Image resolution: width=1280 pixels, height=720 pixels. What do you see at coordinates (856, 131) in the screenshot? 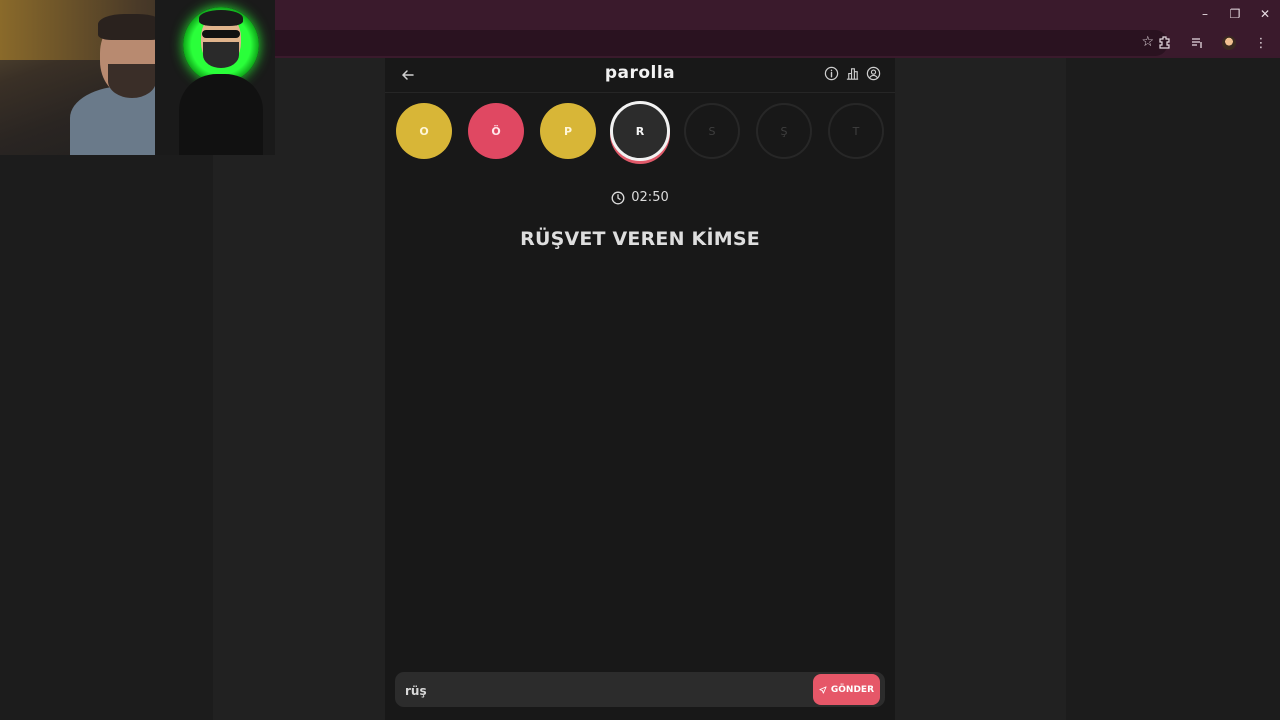
I see `letter-t: T` at bounding box center [856, 131].